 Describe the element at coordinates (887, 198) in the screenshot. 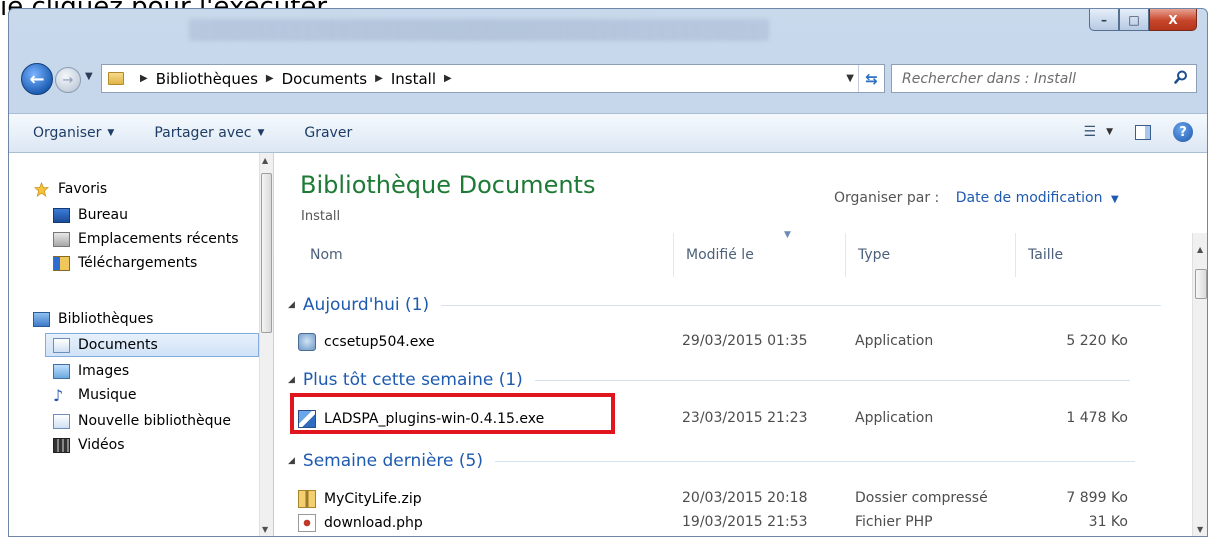

I see `arrange-label: Organiser par :` at that location.